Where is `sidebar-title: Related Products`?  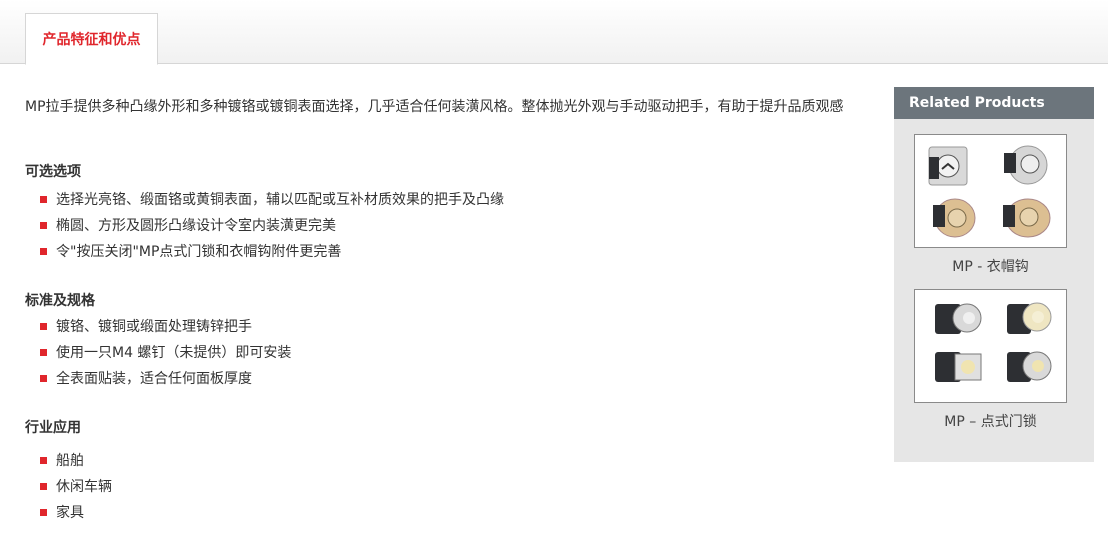
sidebar-title: Related Products is located at coordinates (994, 103).